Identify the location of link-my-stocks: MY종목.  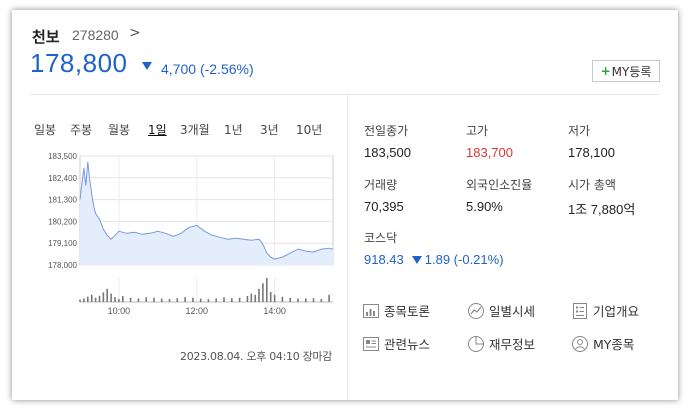
(602, 343).